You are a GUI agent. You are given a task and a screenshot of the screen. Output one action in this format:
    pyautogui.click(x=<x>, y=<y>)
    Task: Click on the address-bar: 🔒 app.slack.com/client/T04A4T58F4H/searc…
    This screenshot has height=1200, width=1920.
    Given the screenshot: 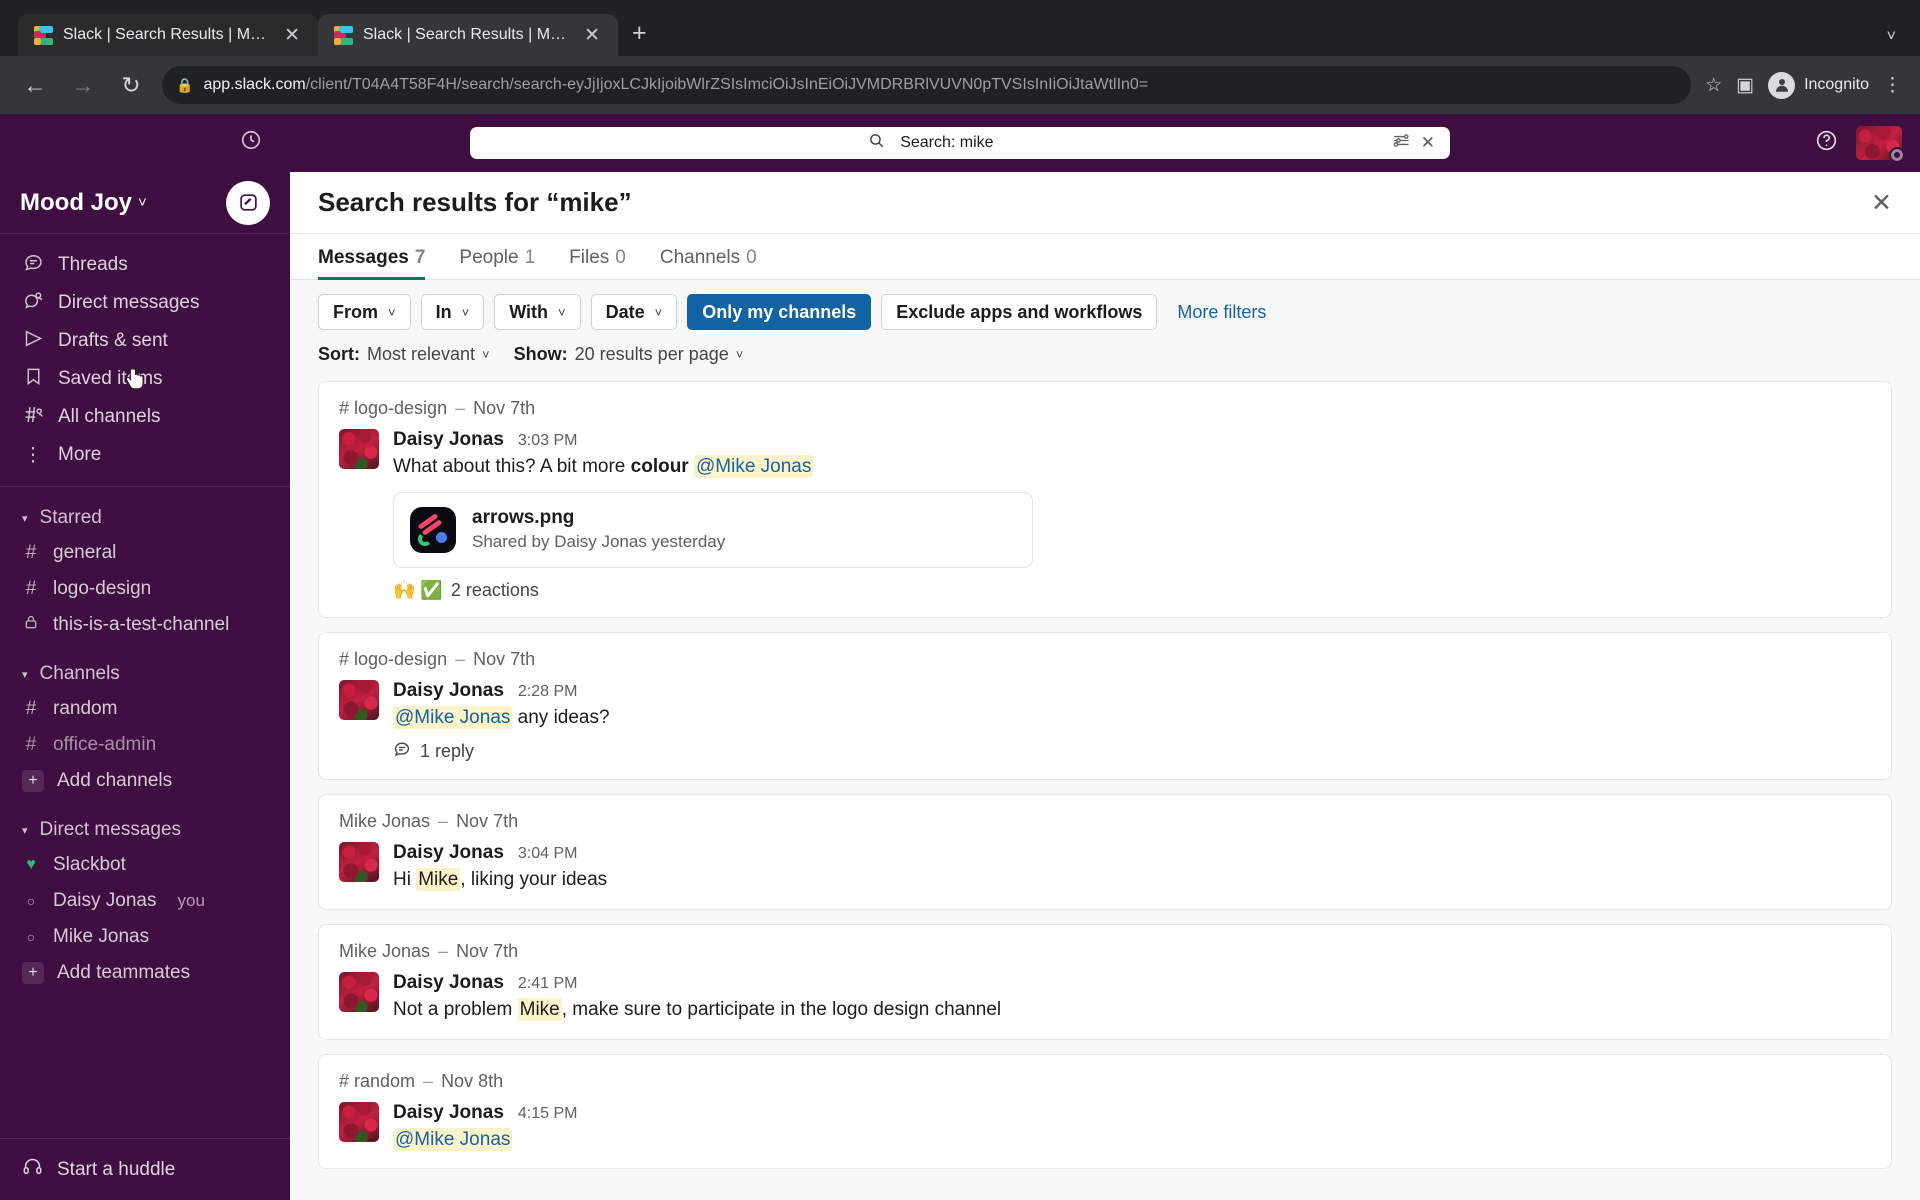 What is the action you would take?
    pyautogui.click(x=927, y=85)
    